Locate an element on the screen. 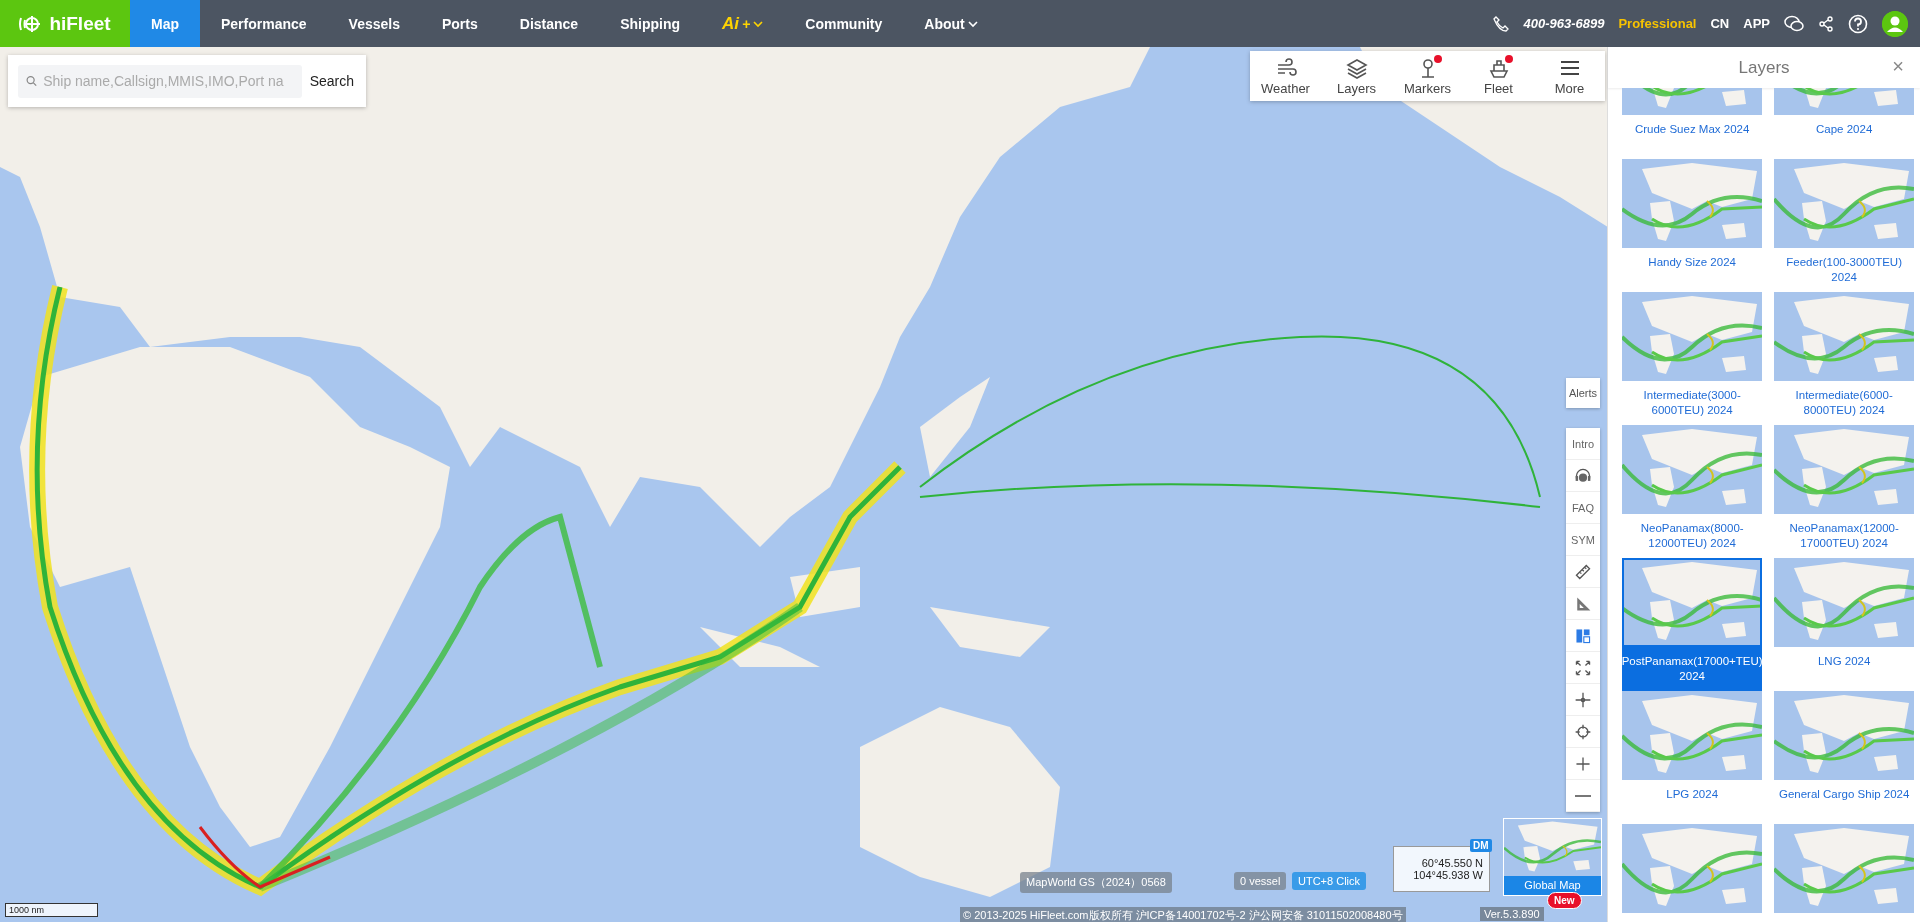 This screenshot has height=922, width=1920. panel-title: Layers is located at coordinates (1764, 67).